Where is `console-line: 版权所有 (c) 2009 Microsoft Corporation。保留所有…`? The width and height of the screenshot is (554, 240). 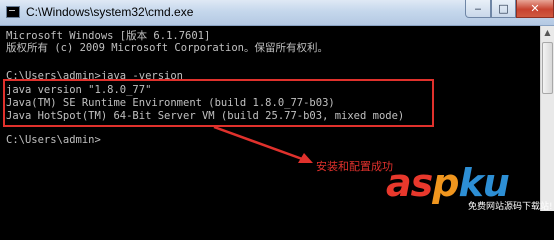
console-line: 版权所有 (c) 2009 Microsoft Corporation。保留所有… is located at coordinates (167, 48).